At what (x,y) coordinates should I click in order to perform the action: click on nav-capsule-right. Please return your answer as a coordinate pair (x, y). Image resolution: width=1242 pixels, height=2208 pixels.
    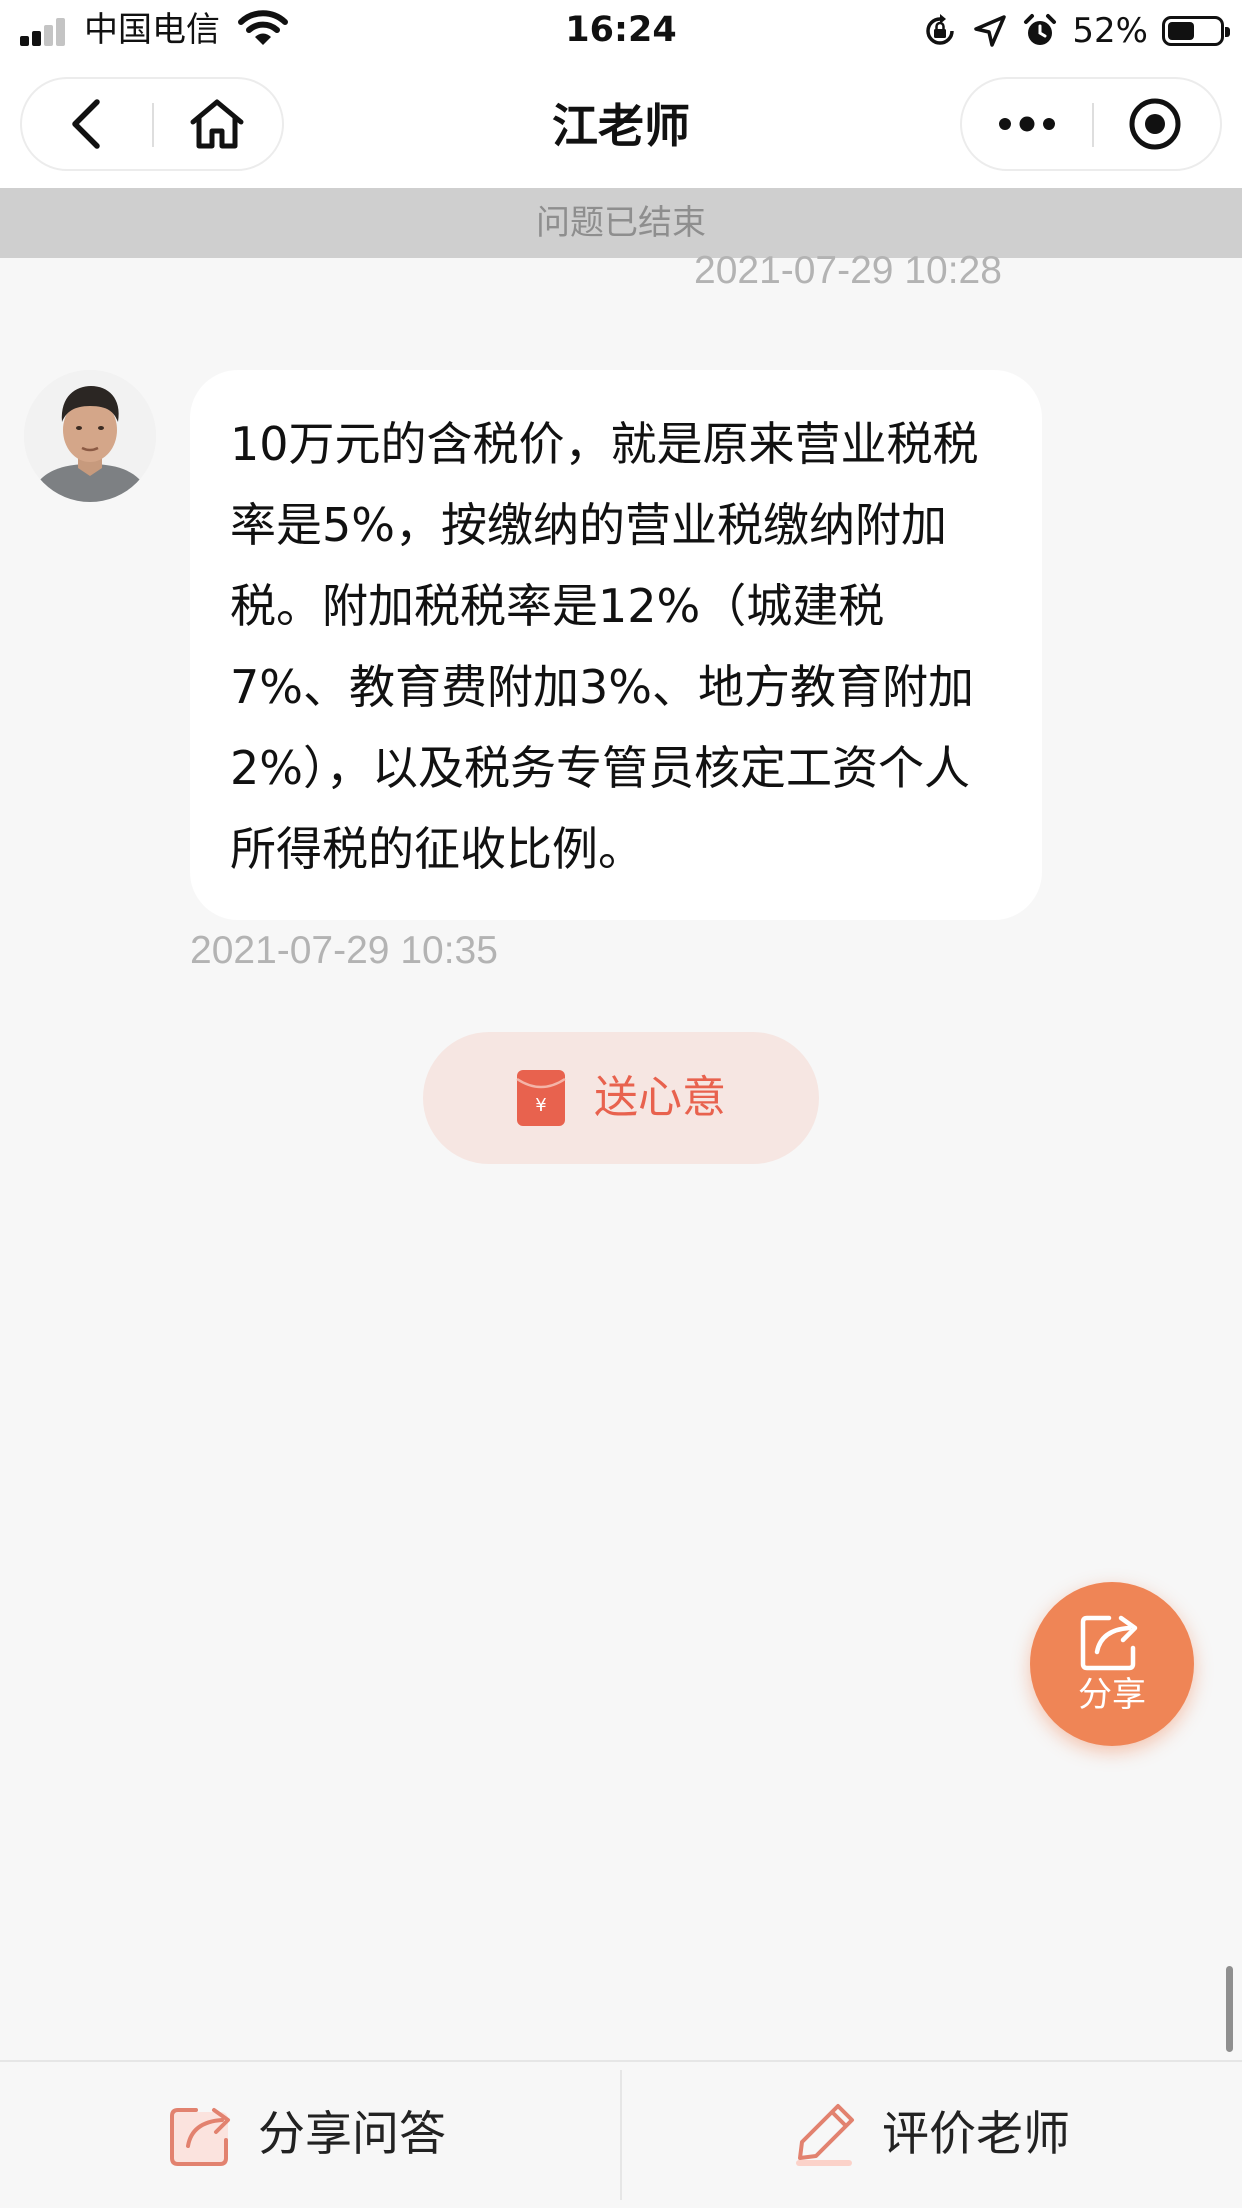
    Looking at the image, I should click on (1091, 124).